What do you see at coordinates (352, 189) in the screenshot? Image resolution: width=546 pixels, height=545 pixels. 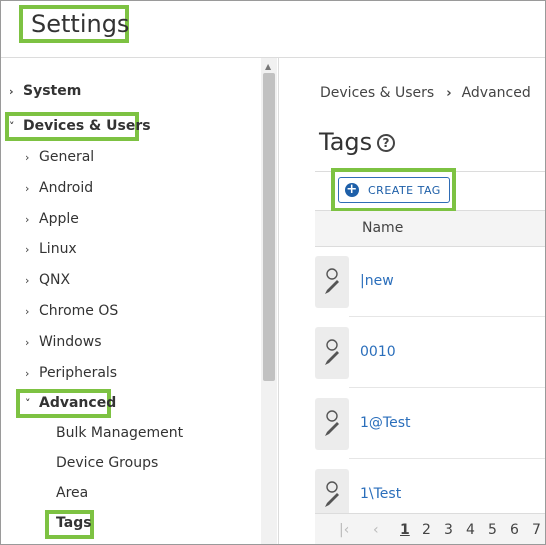 I see `plus-circle-icon: +` at bounding box center [352, 189].